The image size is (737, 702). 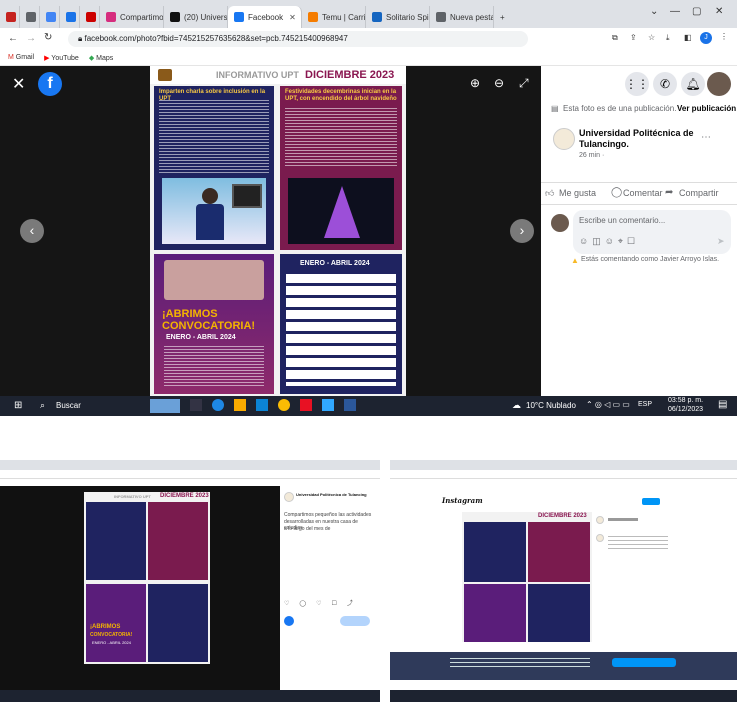 I want to click on browser-tab: (20) Universid✕, so click(x=196, y=17).